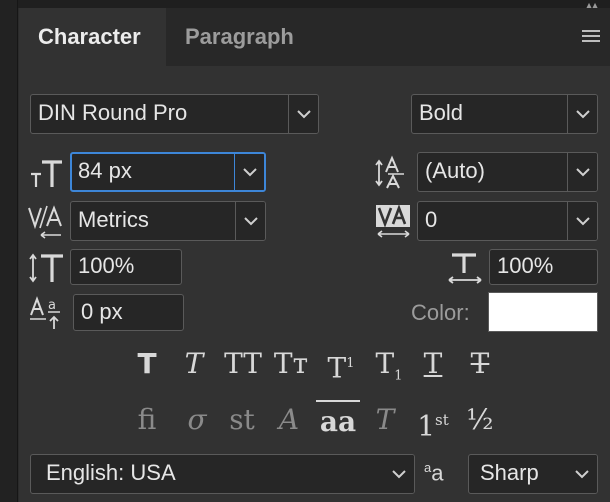 Image resolution: width=610 pixels, height=502 pixels. What do you see at coordinates (350, 363) in the screenshot?
I see `superscript-mark: 1` at bounding box center [350, 363].